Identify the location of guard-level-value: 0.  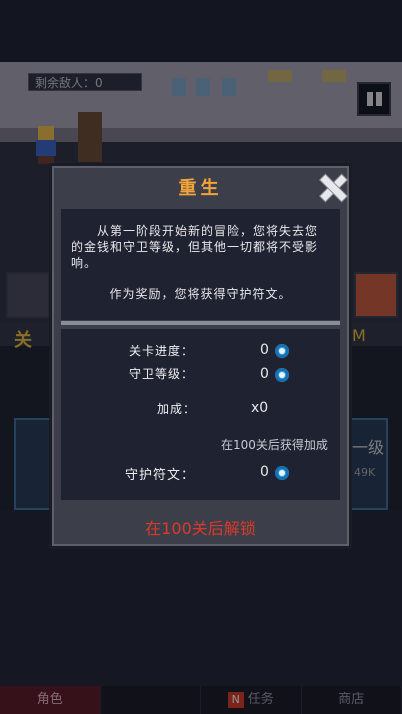
(264, 374).